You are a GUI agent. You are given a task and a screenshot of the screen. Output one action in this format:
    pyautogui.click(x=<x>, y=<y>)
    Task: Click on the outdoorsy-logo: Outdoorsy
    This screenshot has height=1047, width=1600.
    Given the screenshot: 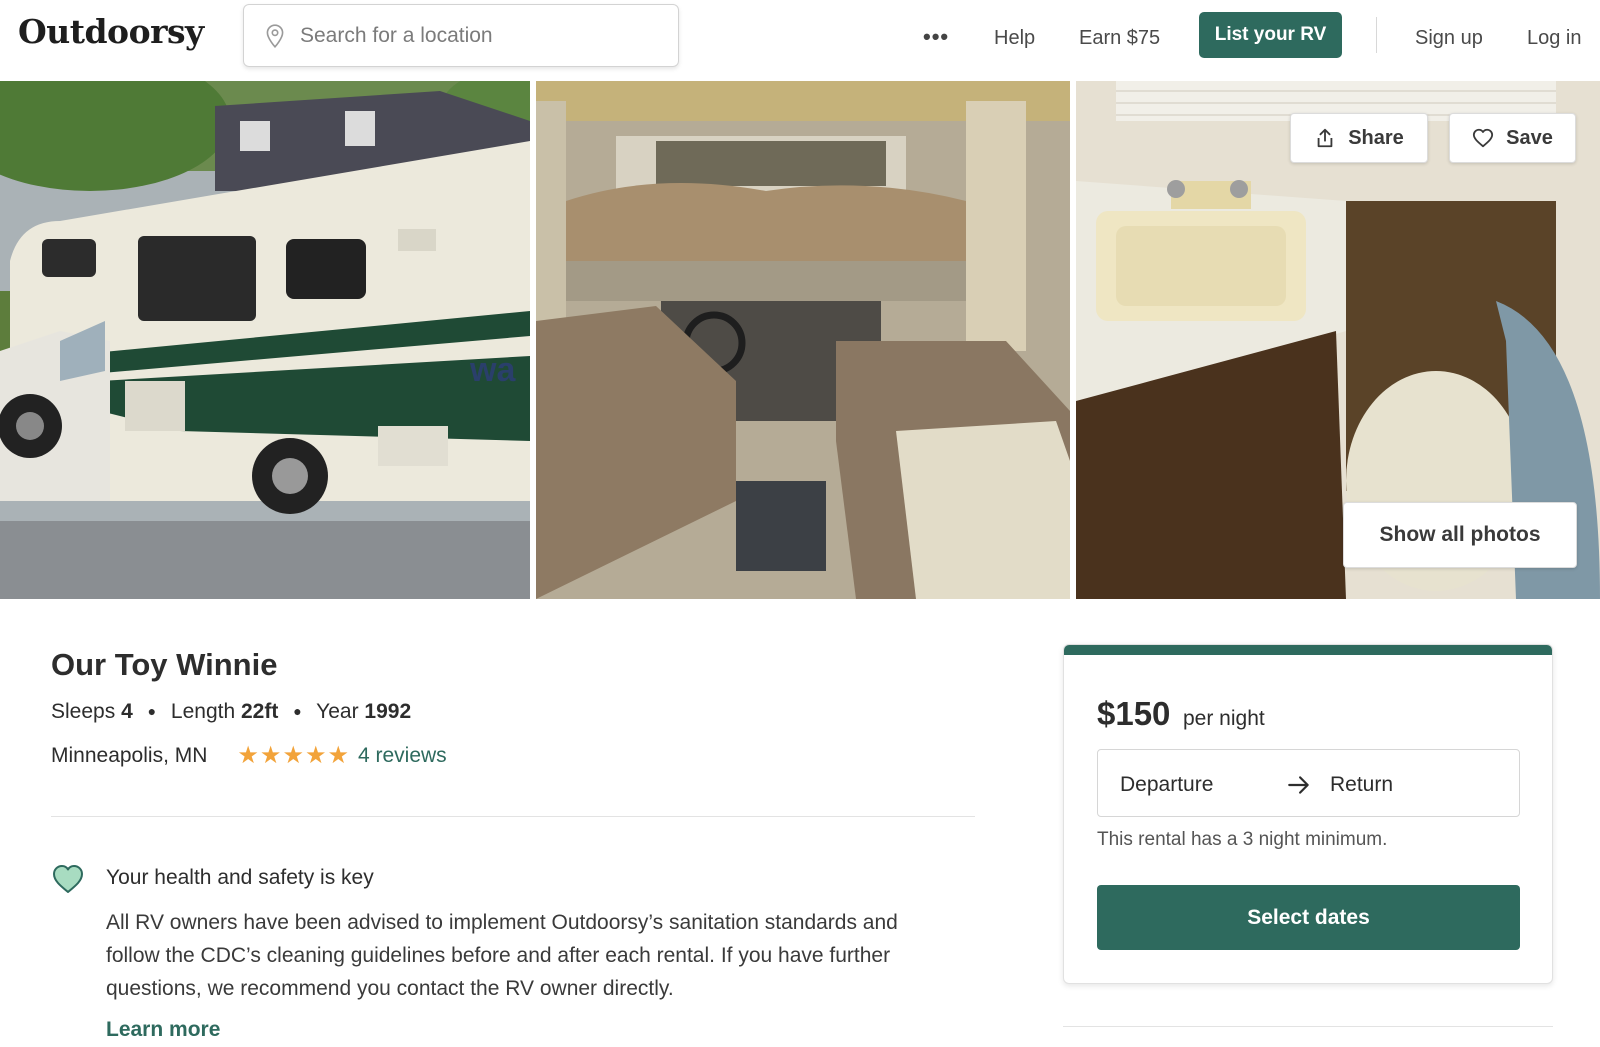 What is the action you would take?
    pyautogui.click(x=111, y=31)
    